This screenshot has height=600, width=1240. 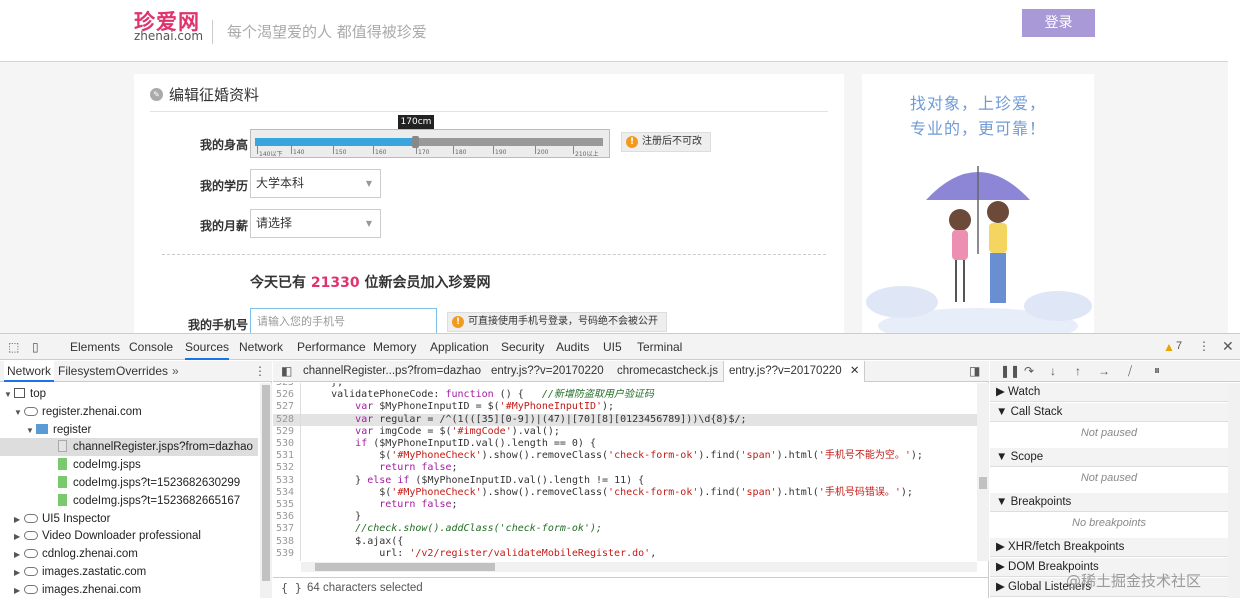 What do you see at coordinates (659, 347) in the screenshot?
I see `devtools-tab-terminal: Terminal` at bounding box center [659, 347].